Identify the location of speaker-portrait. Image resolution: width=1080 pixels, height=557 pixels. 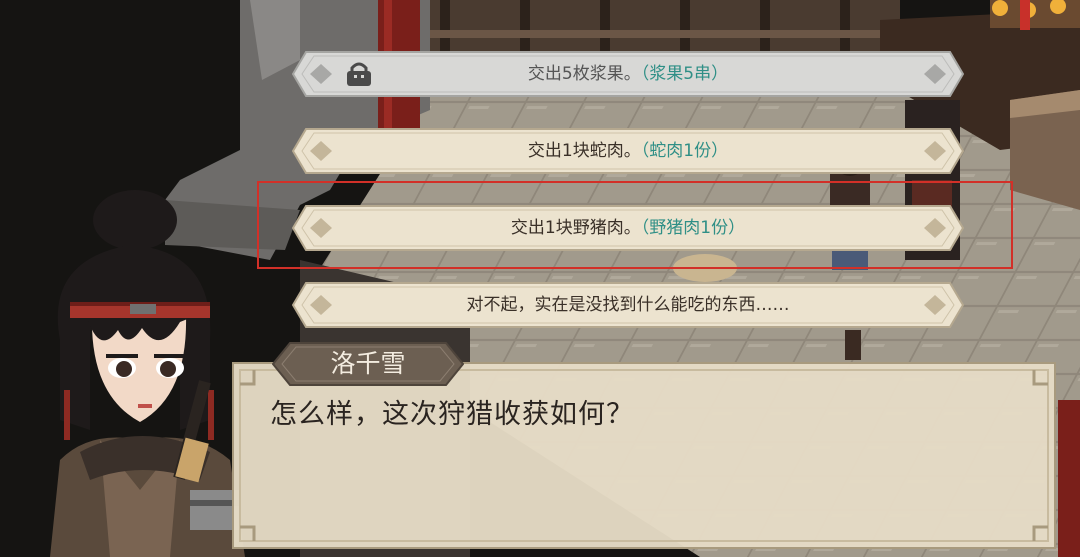
(147, 373).